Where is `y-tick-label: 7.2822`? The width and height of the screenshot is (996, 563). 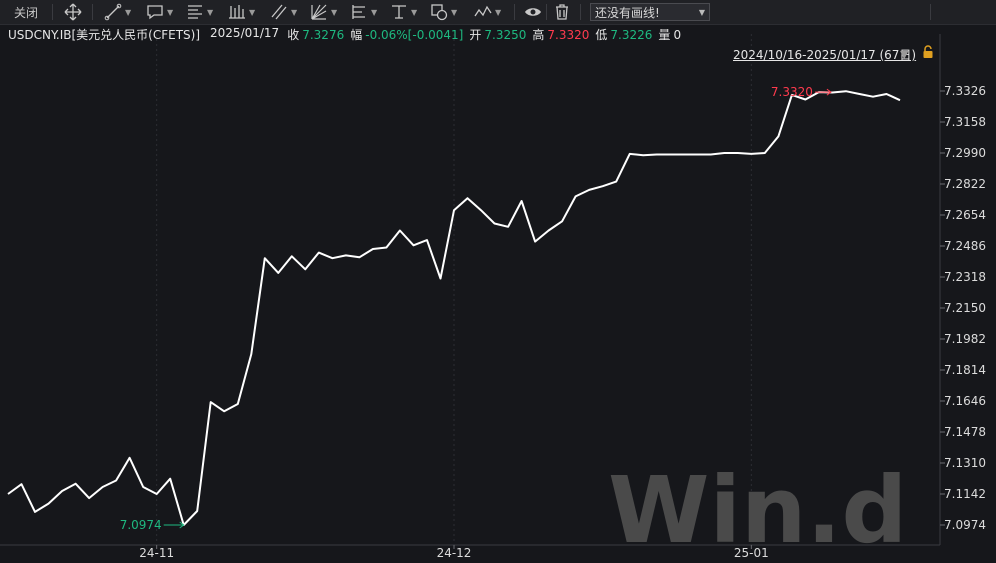 y-tick-label: 7.2822 is located at coordinates (965, 184).